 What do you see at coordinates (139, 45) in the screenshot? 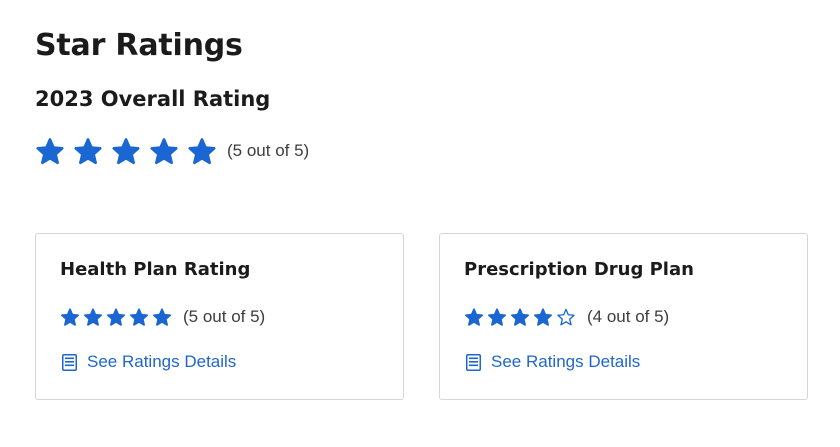
I see `page-title: Star Ratings` at bounding box center [139, 45].